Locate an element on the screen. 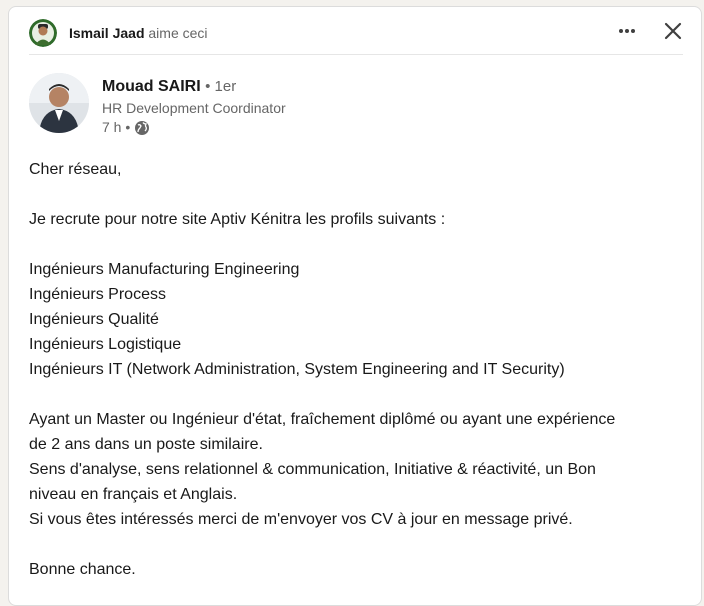 The height and width of the screenshot is (606, 704). close-icon is located at coordinates (673, 33).